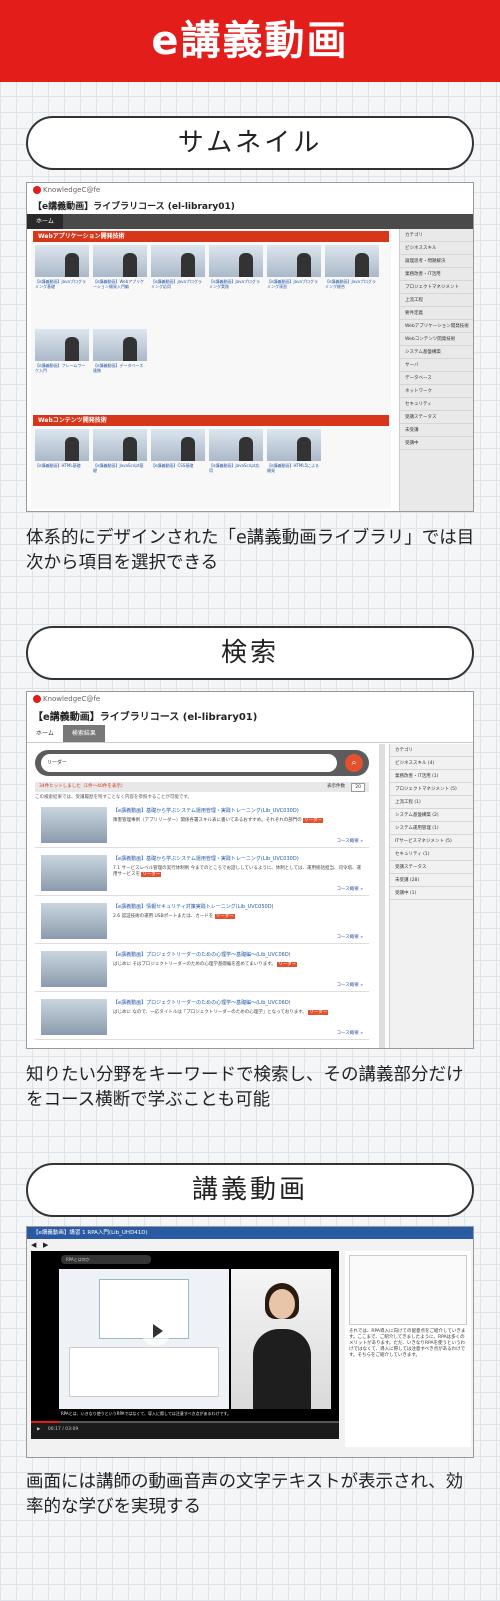 Image resolution: width=500 pixels, height=1601 pixels. I want to click on course-thumbnail: 【e講義動画】Javaプログラミング基礎, so click(62, 285).